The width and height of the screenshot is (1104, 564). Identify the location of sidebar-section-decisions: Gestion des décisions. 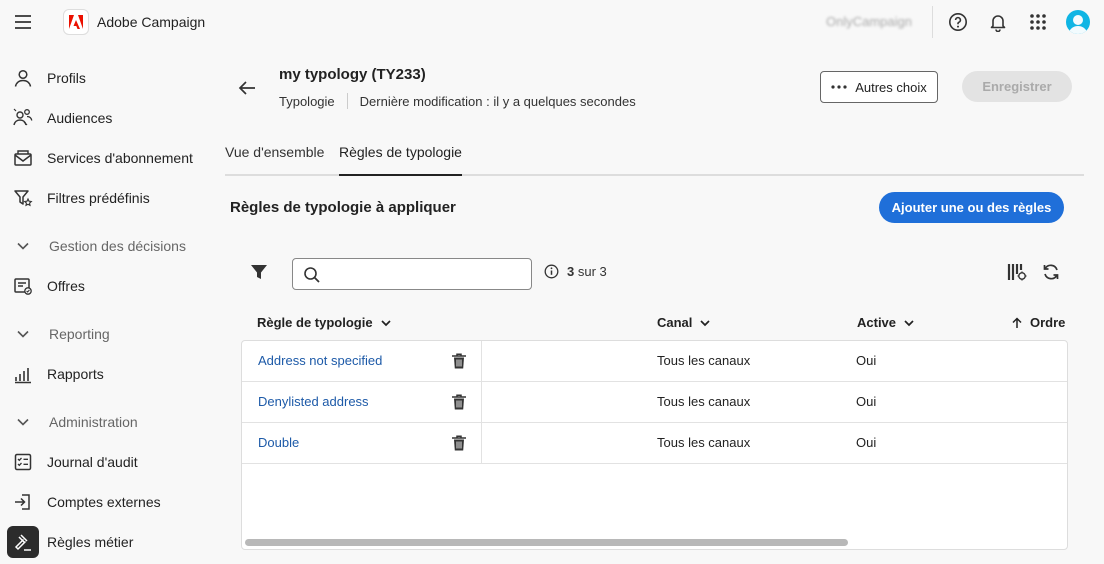
(105, 246).